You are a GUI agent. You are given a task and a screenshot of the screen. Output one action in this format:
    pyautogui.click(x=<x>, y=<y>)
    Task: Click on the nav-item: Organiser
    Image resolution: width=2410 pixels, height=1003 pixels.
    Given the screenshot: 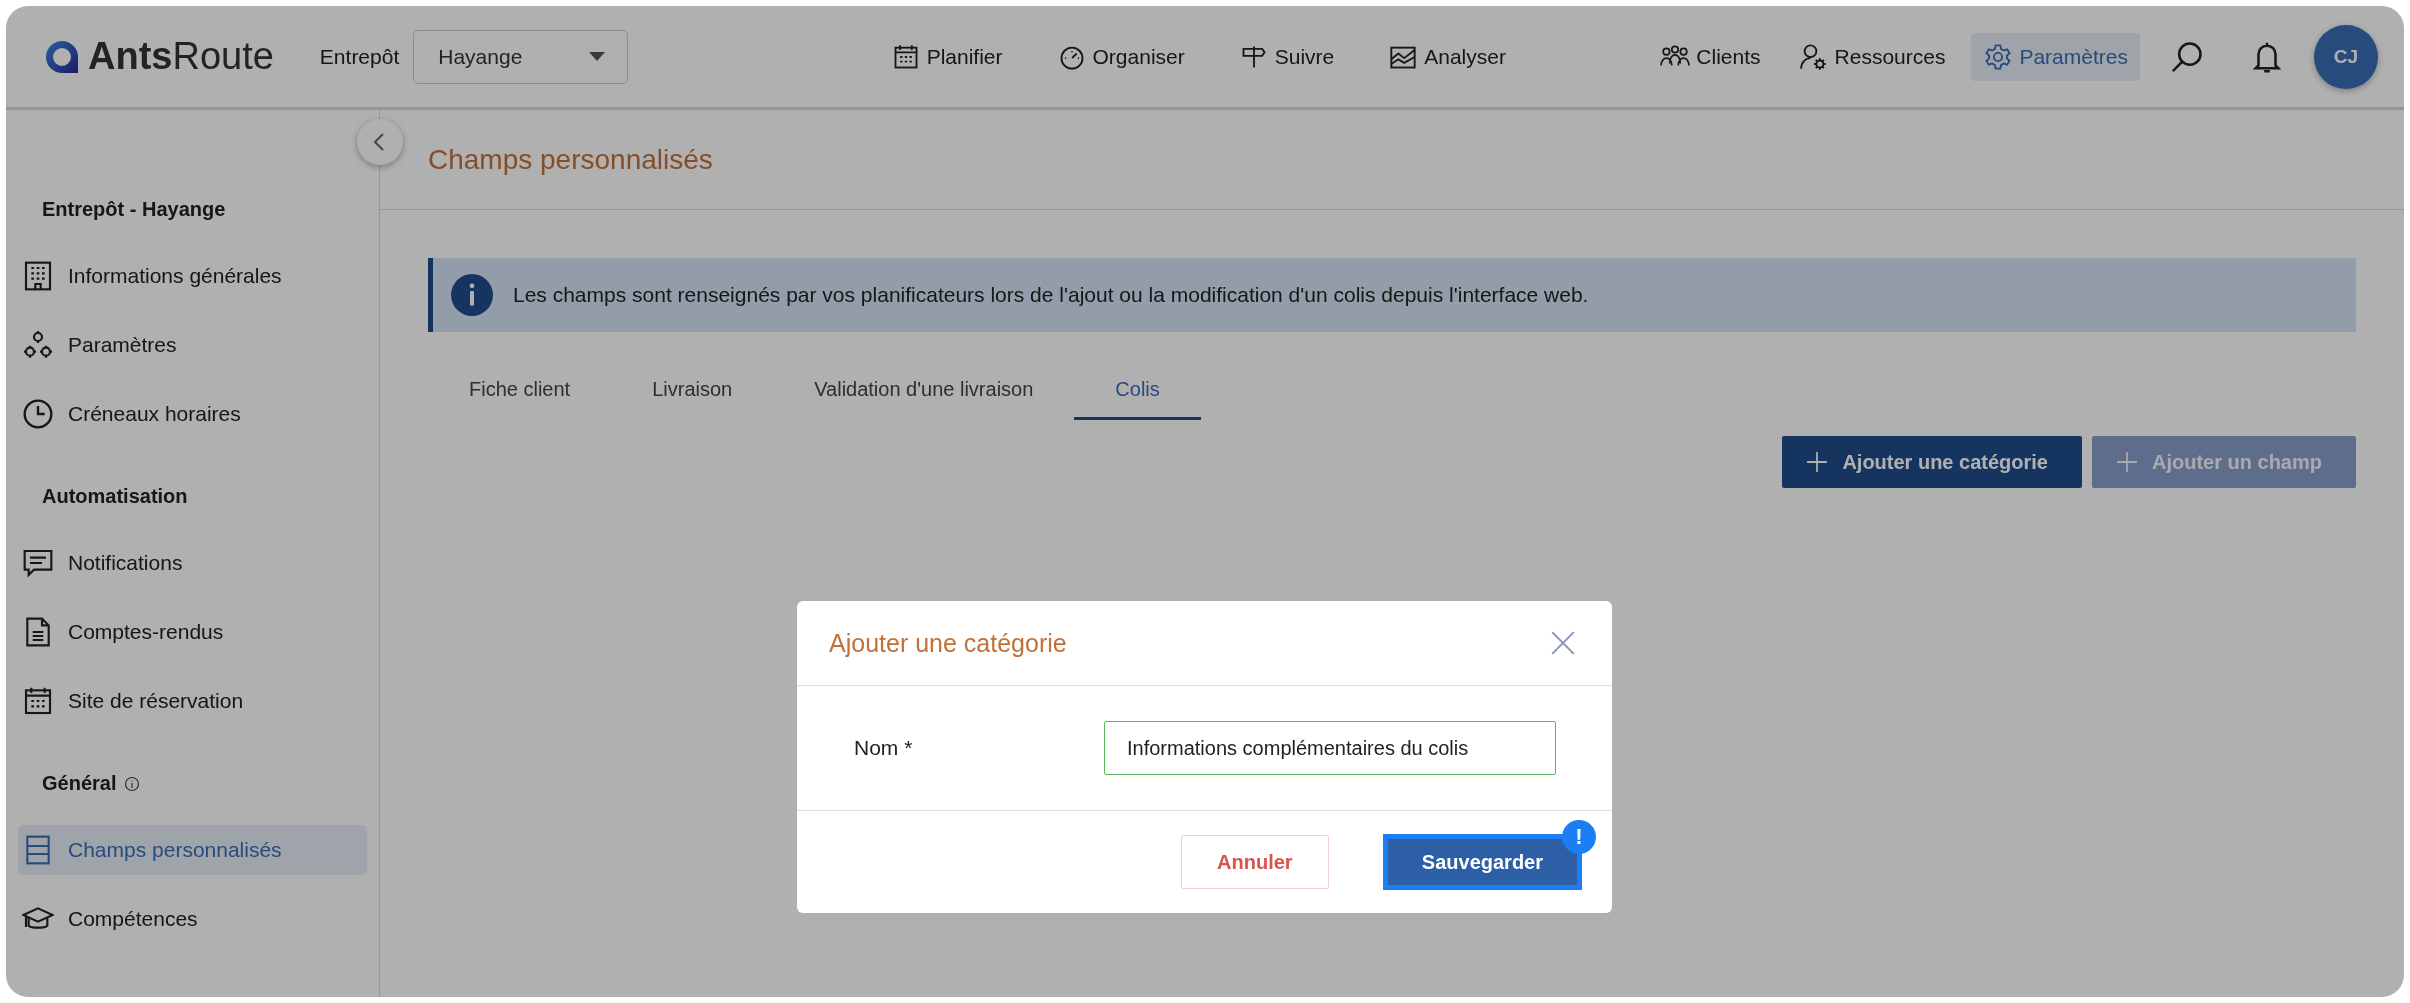 What is the action you would take?
    pyautogui.click(x=1120, y=56)
    